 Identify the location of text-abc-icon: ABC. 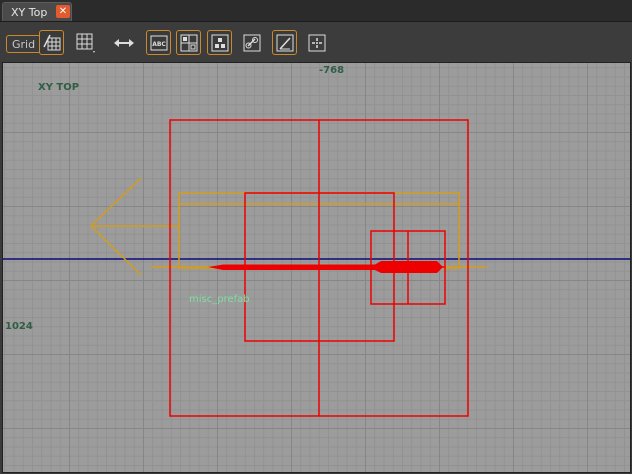
(158, 42).